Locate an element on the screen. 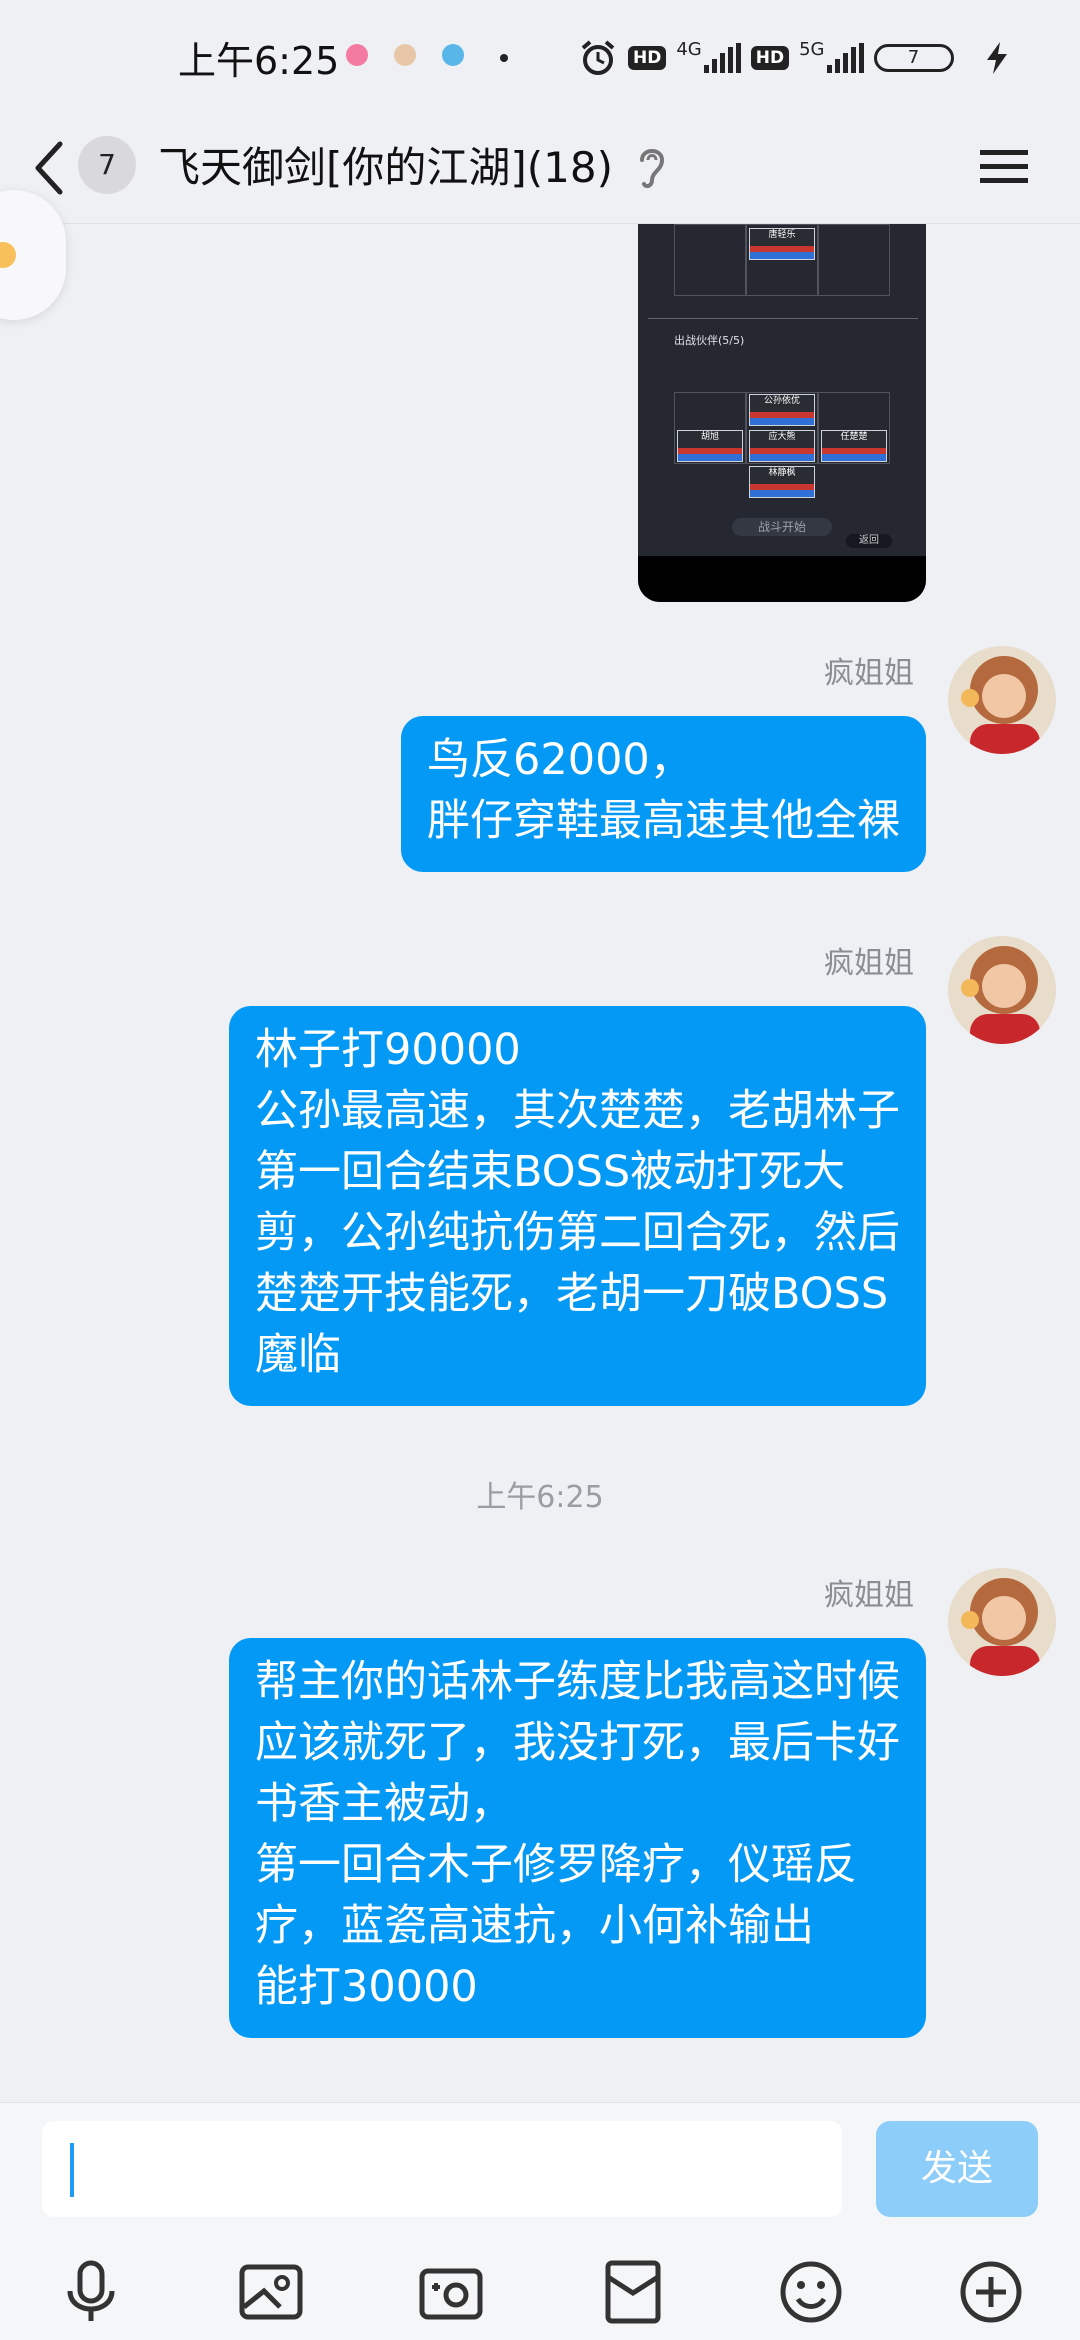 Image resolution: width=1080 pixels, height=2340 pixels. hero-card: 公孙依优 is located at coordinates (782, 410).